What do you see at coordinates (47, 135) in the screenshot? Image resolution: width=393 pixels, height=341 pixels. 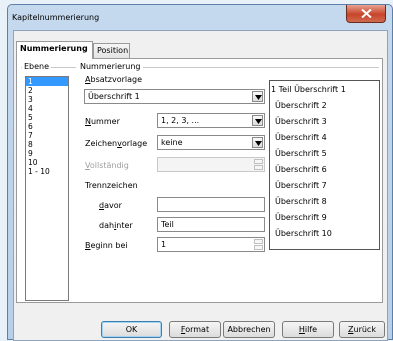 I see `level-item: 7` at bounding box center [47, 135].